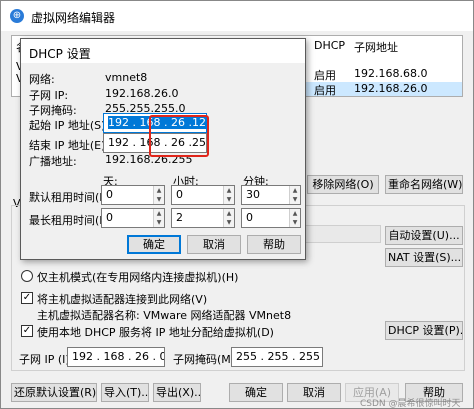 The width and height of the screenshot is (474, 409). Describe the element at coordinates (179, 136) in the screenshot. I see `highlight-box` at that location.